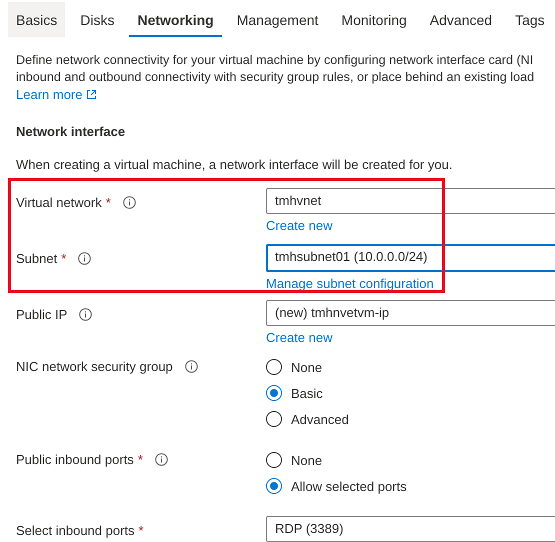  I want to click on dropdown-field: (new) tmhnvetvm-ip, so click(410, 313).